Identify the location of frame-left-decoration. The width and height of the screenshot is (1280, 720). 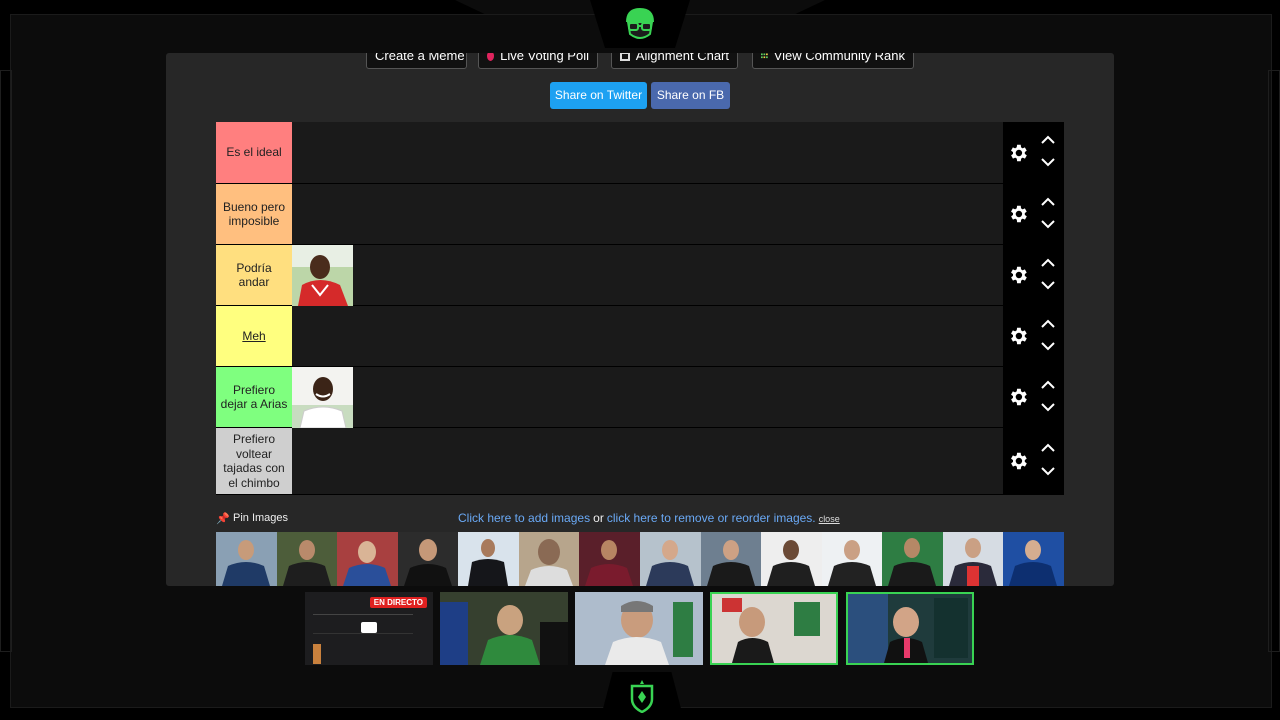
(6, 361).